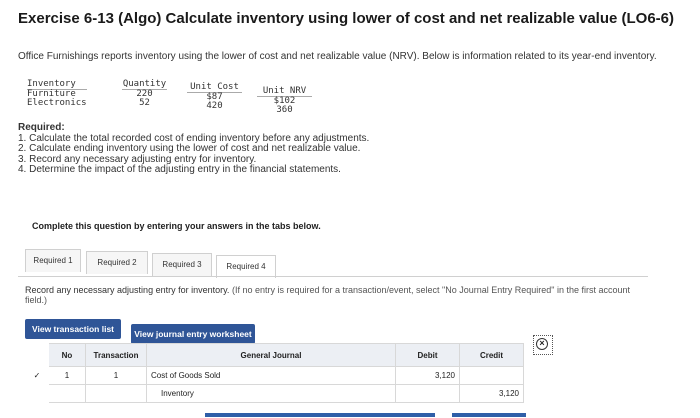  What do you see at coordinates (491, 355) in the screenshot?
I see `credit-header: Credit` at bounding box center [491, 355].